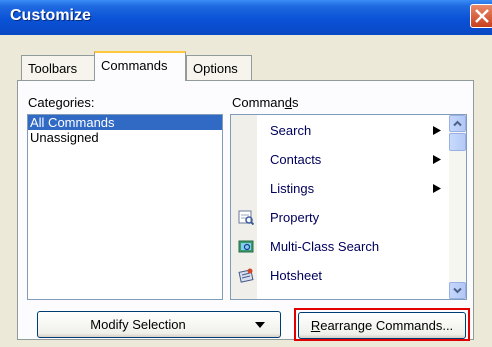 This screenshot has width=492, height=347. What do you see at coordinates (340, 130) in the screenshot?
I see `command-item-search: Search` at bounding box center [340, 130].